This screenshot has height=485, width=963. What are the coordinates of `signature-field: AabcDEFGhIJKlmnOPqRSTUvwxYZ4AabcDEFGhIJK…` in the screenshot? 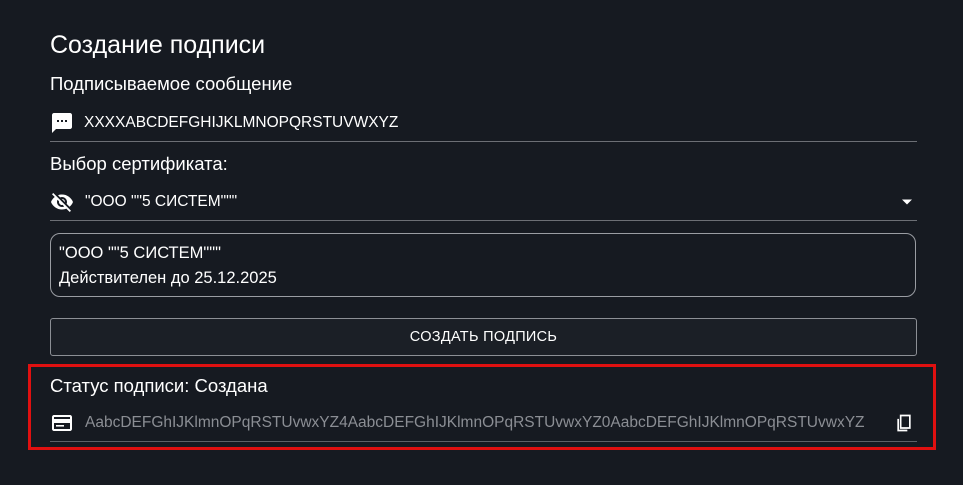 It's located at (483, 423).